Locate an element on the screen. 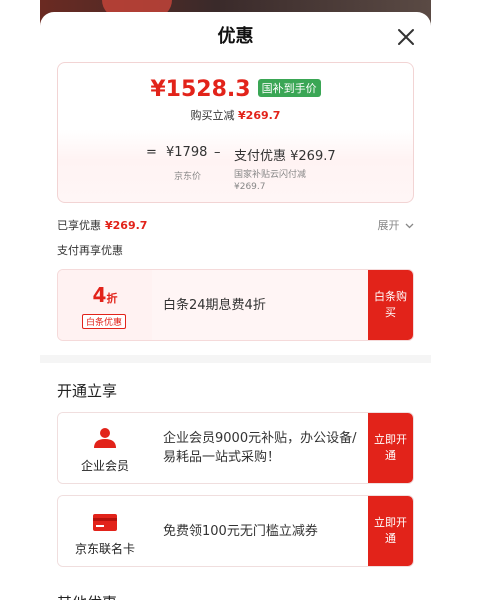 The height and width of the screenshot is (600, 500). enterprise-member-left: 企业会员 is located at coordinates (105, 448).